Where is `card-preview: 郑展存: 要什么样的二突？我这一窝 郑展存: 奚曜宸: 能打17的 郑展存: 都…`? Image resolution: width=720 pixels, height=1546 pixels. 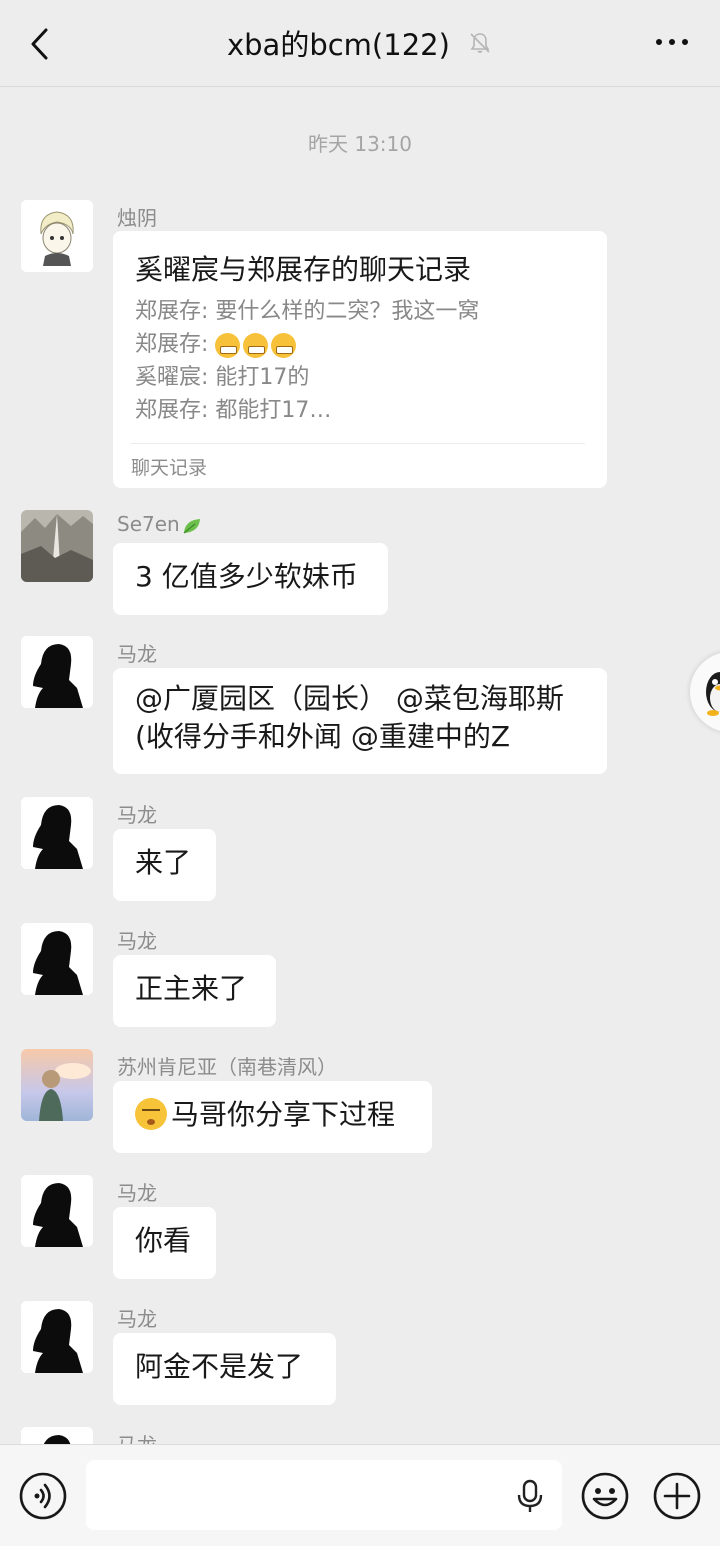
card-preview: 郑展存: 要什么样的二突？我这一窝 郑展存: 奚曜宸: 能打17的 郑展存: 都… is located at coordinates (360, 361).